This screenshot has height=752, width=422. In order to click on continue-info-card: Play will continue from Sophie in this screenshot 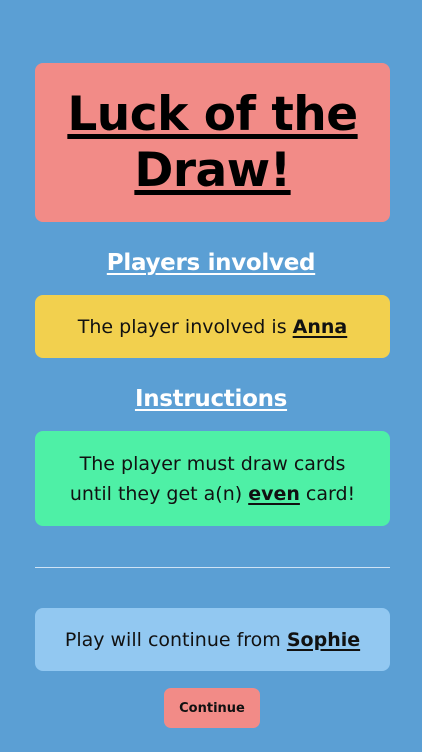, I will do `click(212, 639)`.